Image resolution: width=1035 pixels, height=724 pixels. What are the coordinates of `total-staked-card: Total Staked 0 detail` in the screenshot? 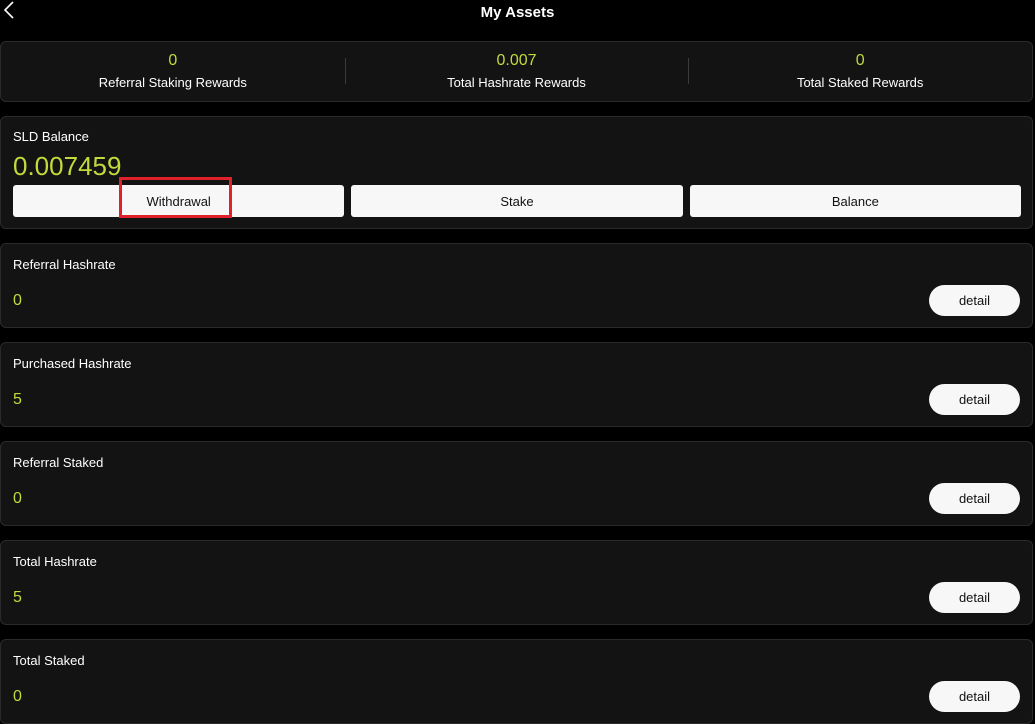 It's located at (516, 681).